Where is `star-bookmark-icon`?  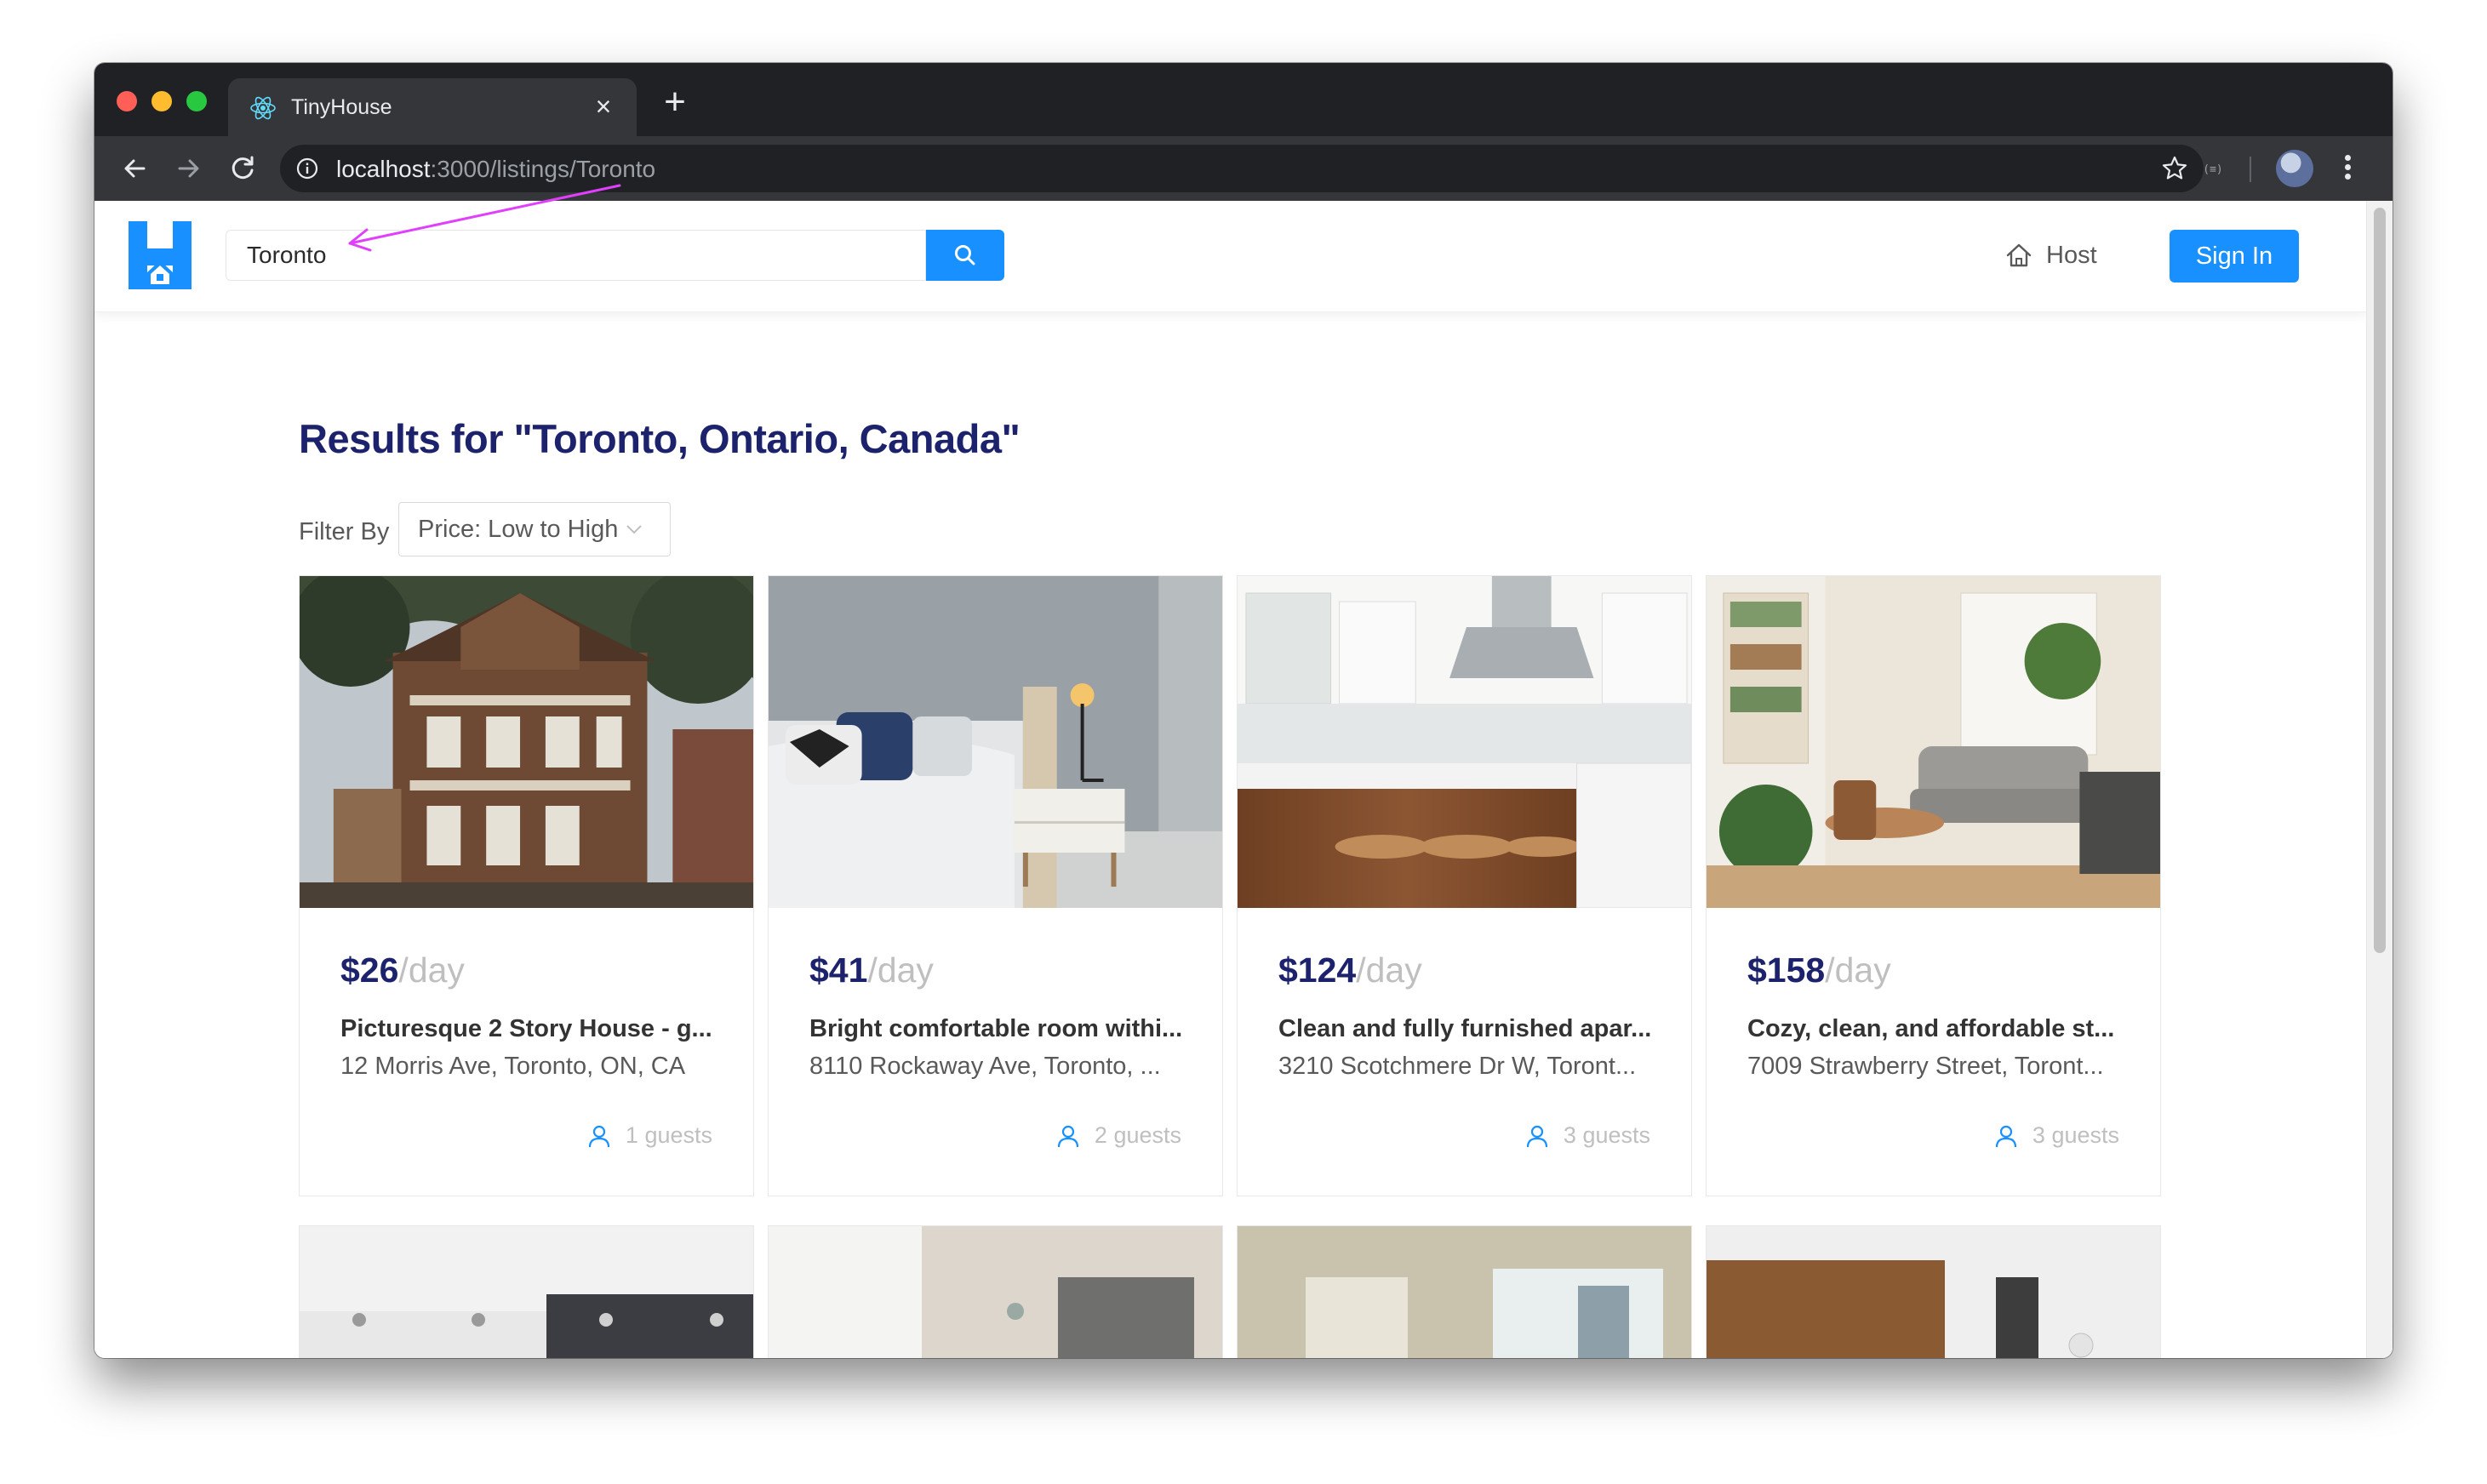
star-bookmark-icon is located at coordinates (2174, 168).